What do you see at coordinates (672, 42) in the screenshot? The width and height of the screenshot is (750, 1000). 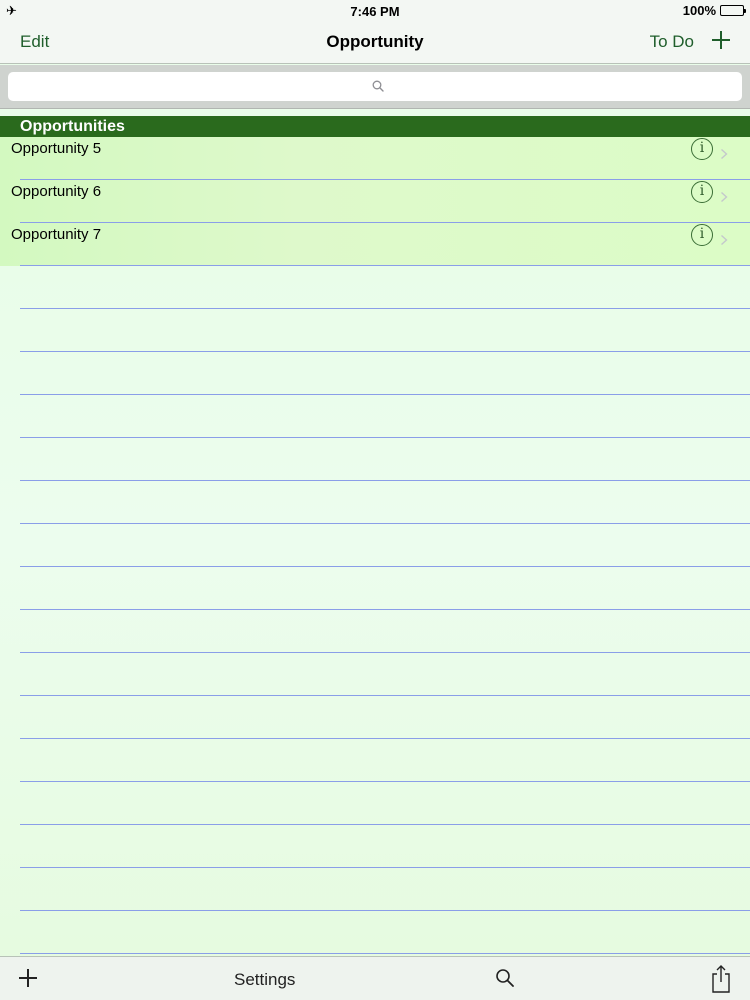 I see `todo-button: To Do` at bounding box center [672, 42].